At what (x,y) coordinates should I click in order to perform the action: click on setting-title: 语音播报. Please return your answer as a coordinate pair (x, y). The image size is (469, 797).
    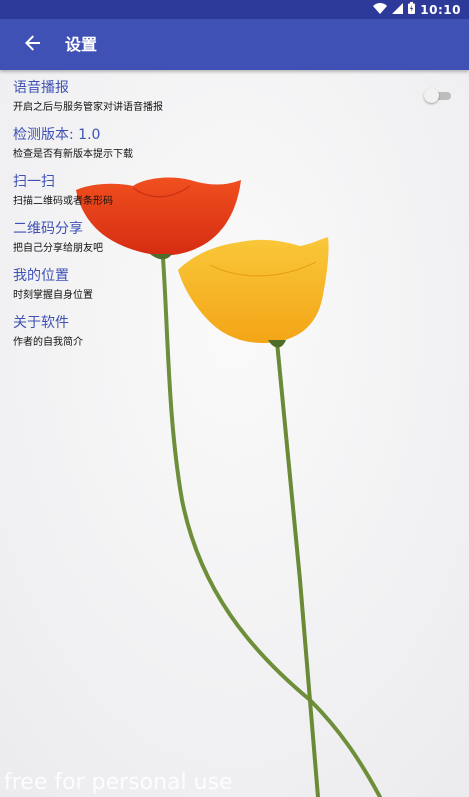
    Looking at the image, I should click on (41, 88).